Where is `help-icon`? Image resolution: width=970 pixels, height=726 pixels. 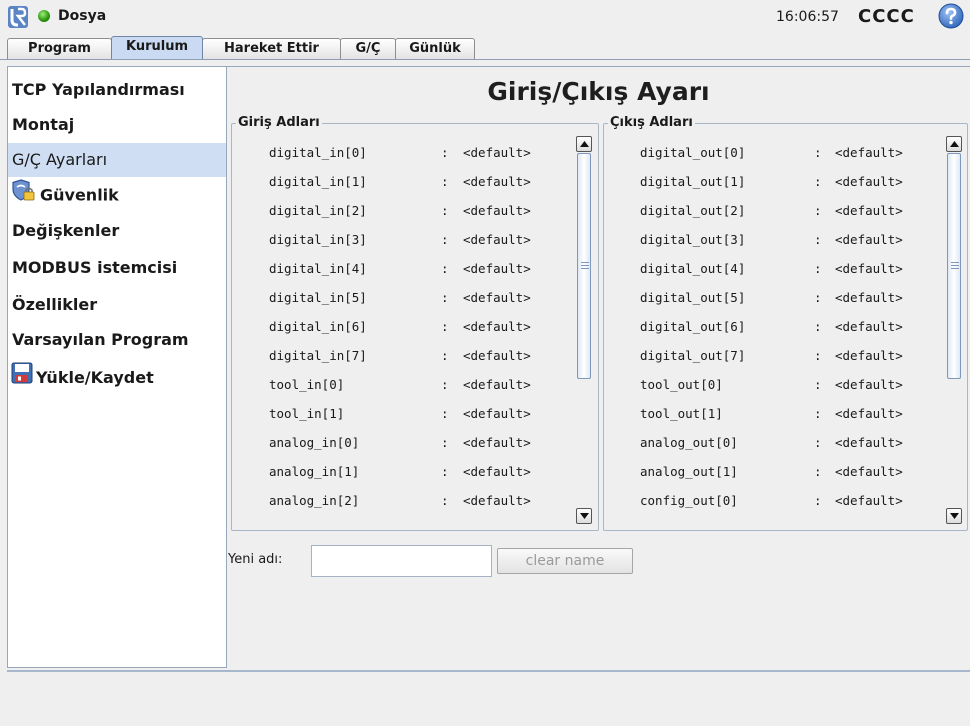
help-icon is located at coordinates (951, 16).